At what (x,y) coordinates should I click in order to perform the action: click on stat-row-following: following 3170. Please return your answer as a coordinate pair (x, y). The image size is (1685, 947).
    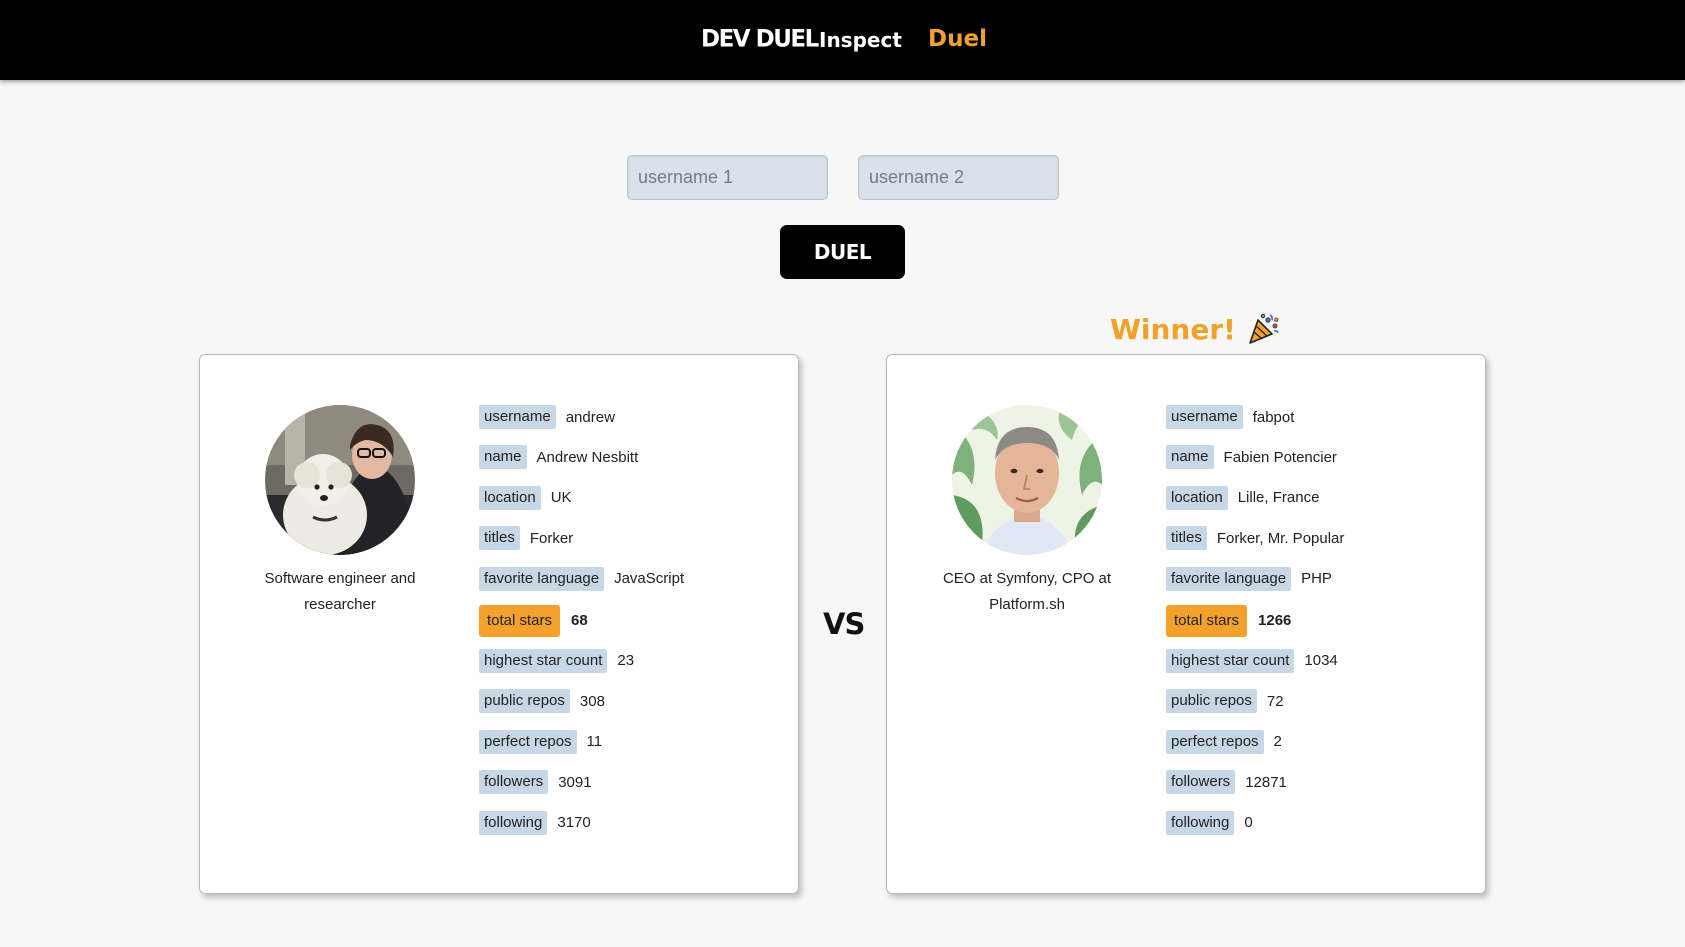
    Looking at the image, I should click on (629, 822).